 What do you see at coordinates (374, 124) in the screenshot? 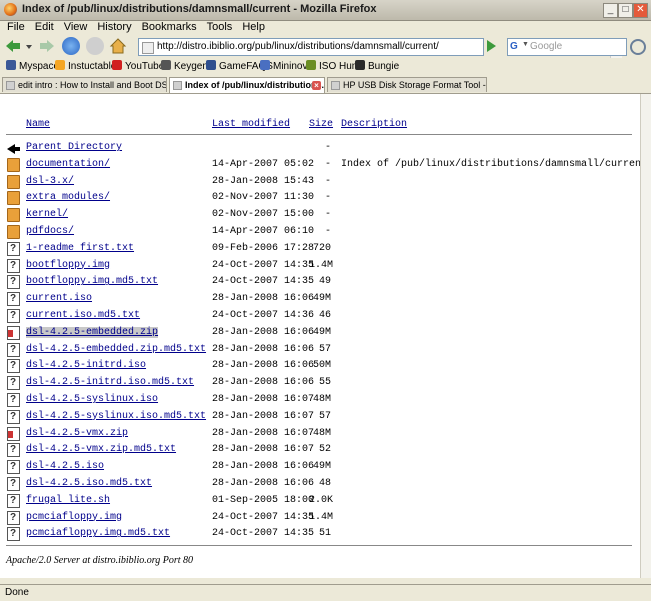
I see `column-header-description: Description` at bounding box center [374, 124].